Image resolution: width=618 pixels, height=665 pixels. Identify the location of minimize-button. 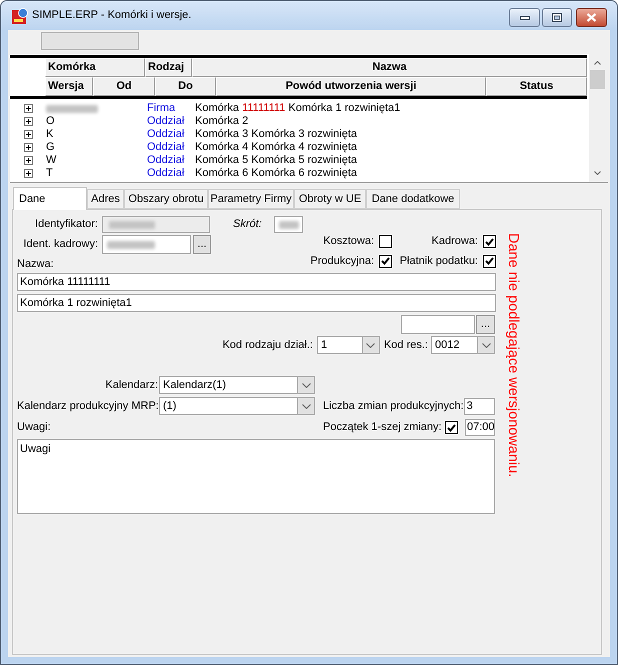
(524, 17).